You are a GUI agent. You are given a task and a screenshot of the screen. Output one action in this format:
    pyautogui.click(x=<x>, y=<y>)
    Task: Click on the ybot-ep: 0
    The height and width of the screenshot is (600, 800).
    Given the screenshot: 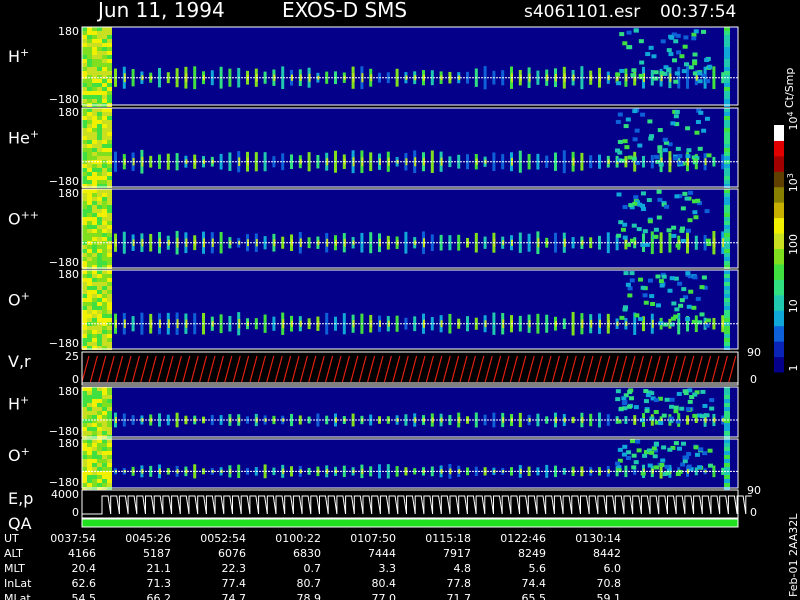 What is the action you would take?
    pyautogui.click(x=75, y=512)
    